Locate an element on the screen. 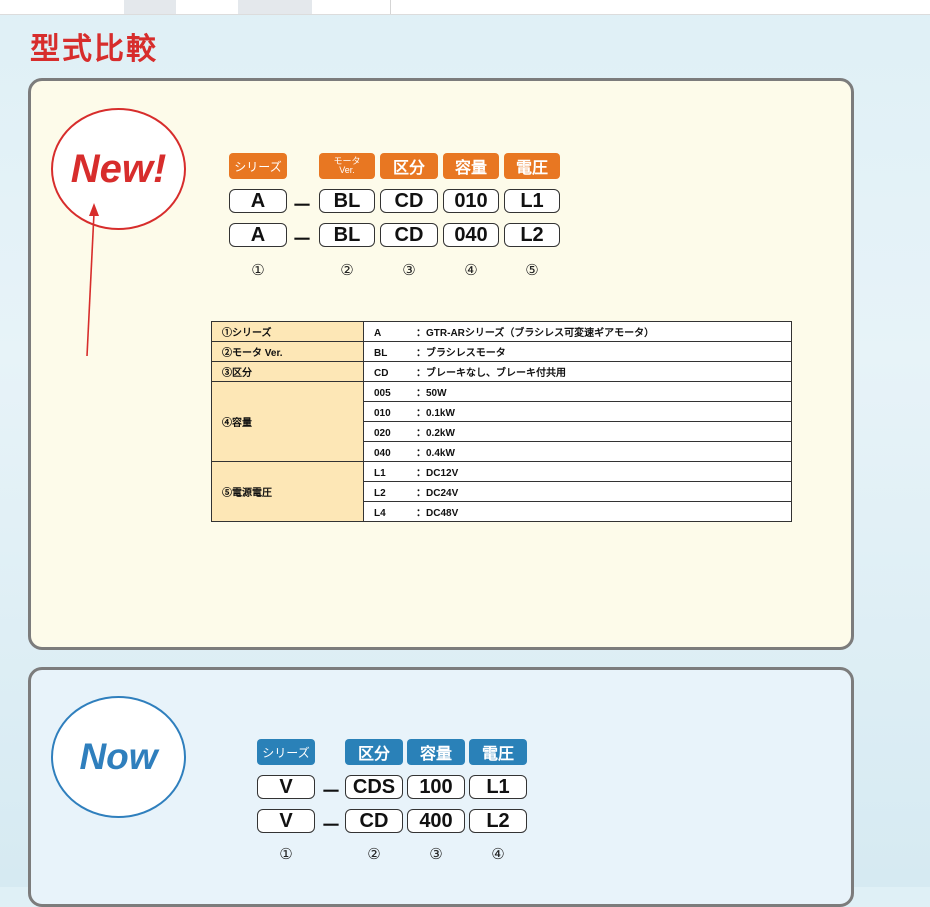 The width and height of the screenshot is (930, 907). page-title: 型式比較 is located at coordinates (94, 49).